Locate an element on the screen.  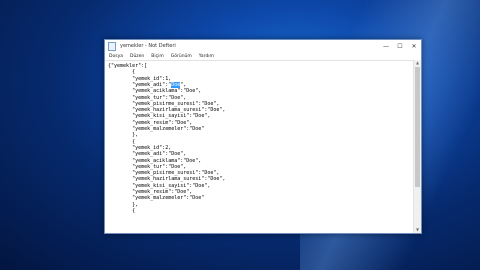
vertical-scrollbar: ▲ ▼ is located at coordinates (417, 146).